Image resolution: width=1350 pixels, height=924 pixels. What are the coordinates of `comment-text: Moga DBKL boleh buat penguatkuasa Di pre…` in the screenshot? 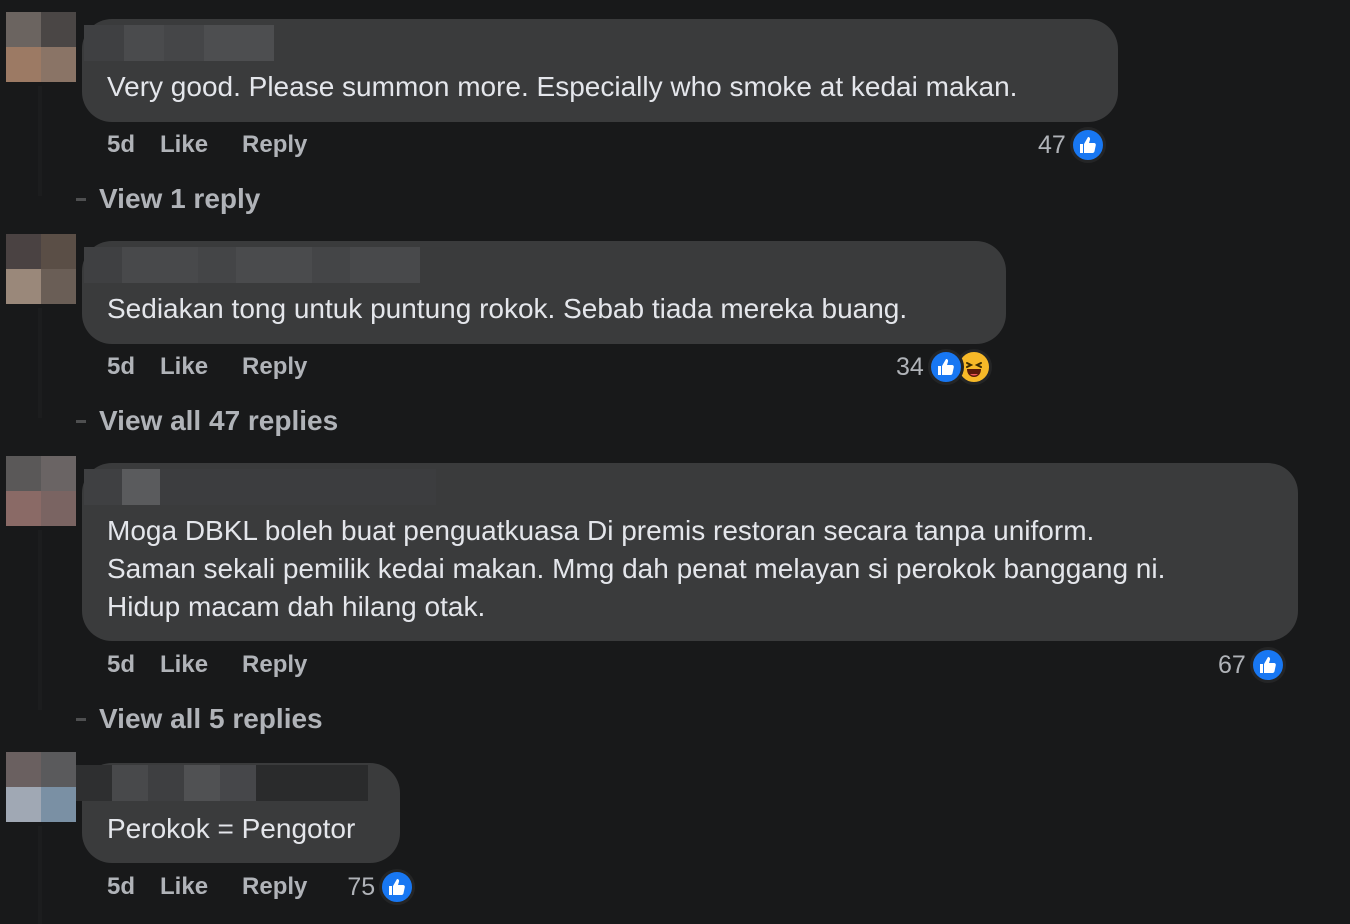 It's located at (636, 568).